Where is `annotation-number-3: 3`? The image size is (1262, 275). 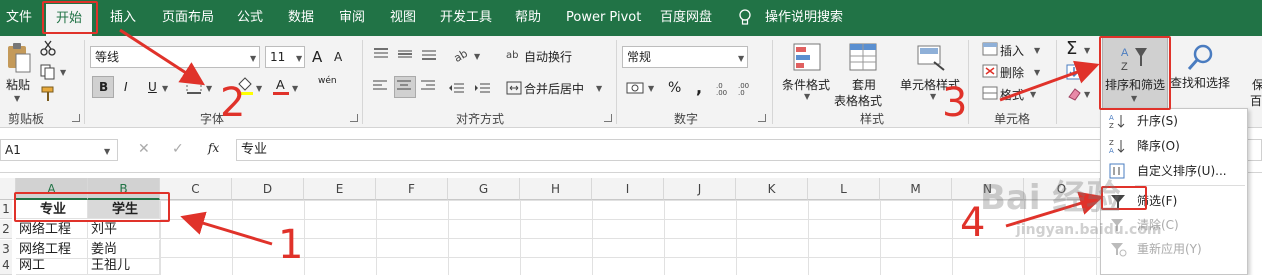
annotation-number-3: 3 is located at coordinates (955, 103).